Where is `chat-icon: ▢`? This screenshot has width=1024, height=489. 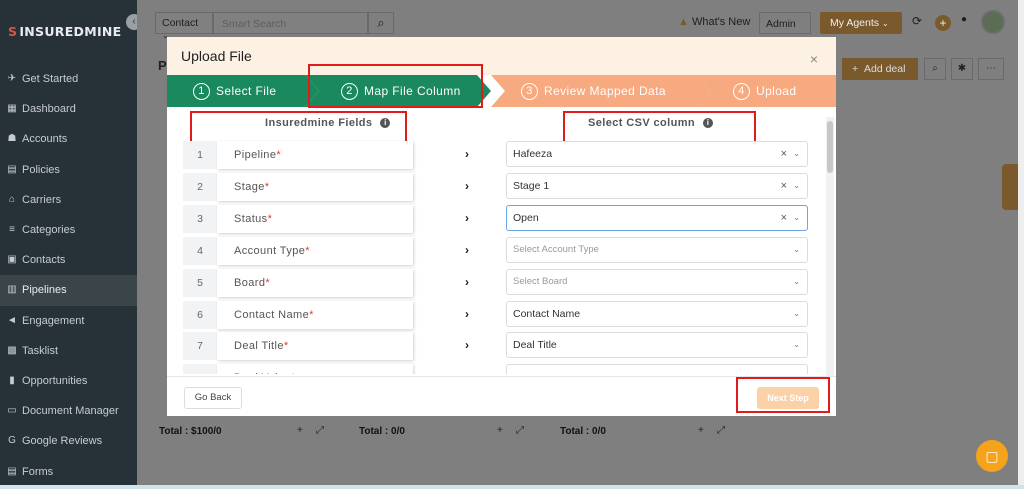 chat-icon: ▢ is located at coordinates (992, 456).